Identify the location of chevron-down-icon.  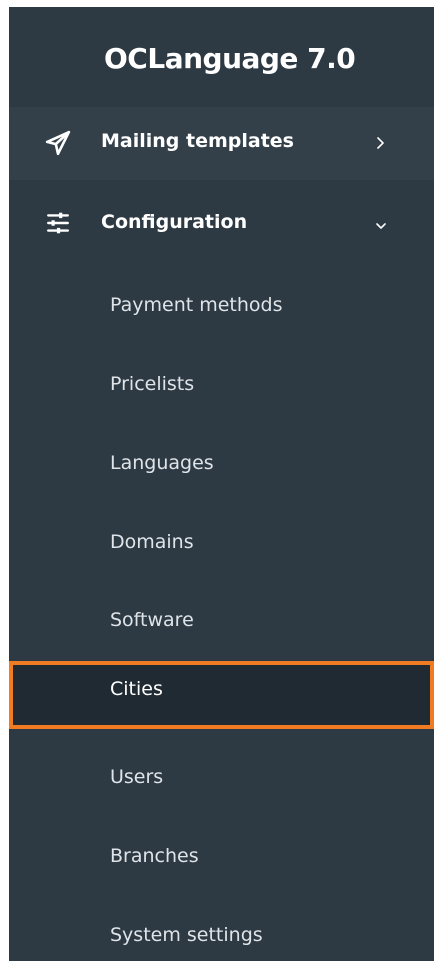
(381, 226).